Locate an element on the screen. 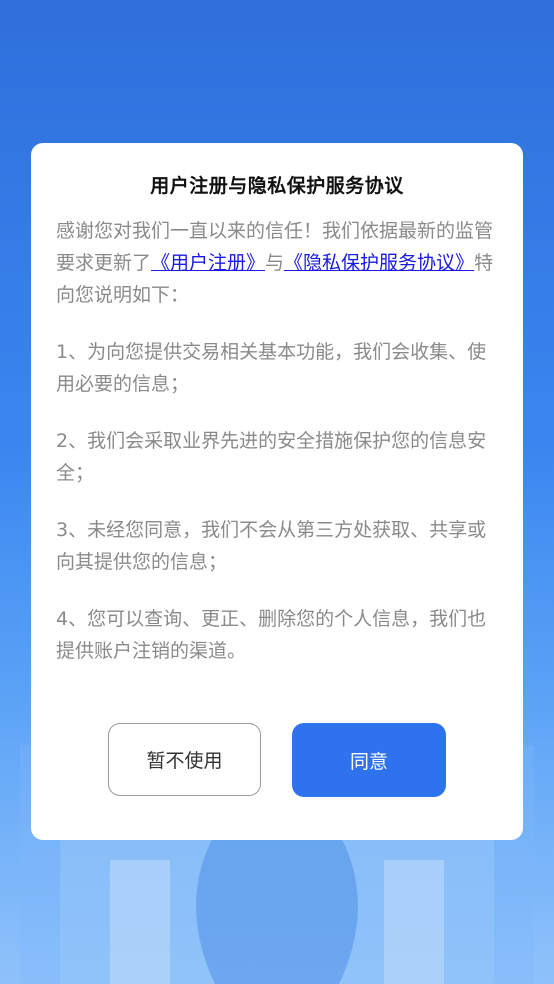 The image size is (554, 984). intro-connector: 与 is located at coordinates (275, 263).